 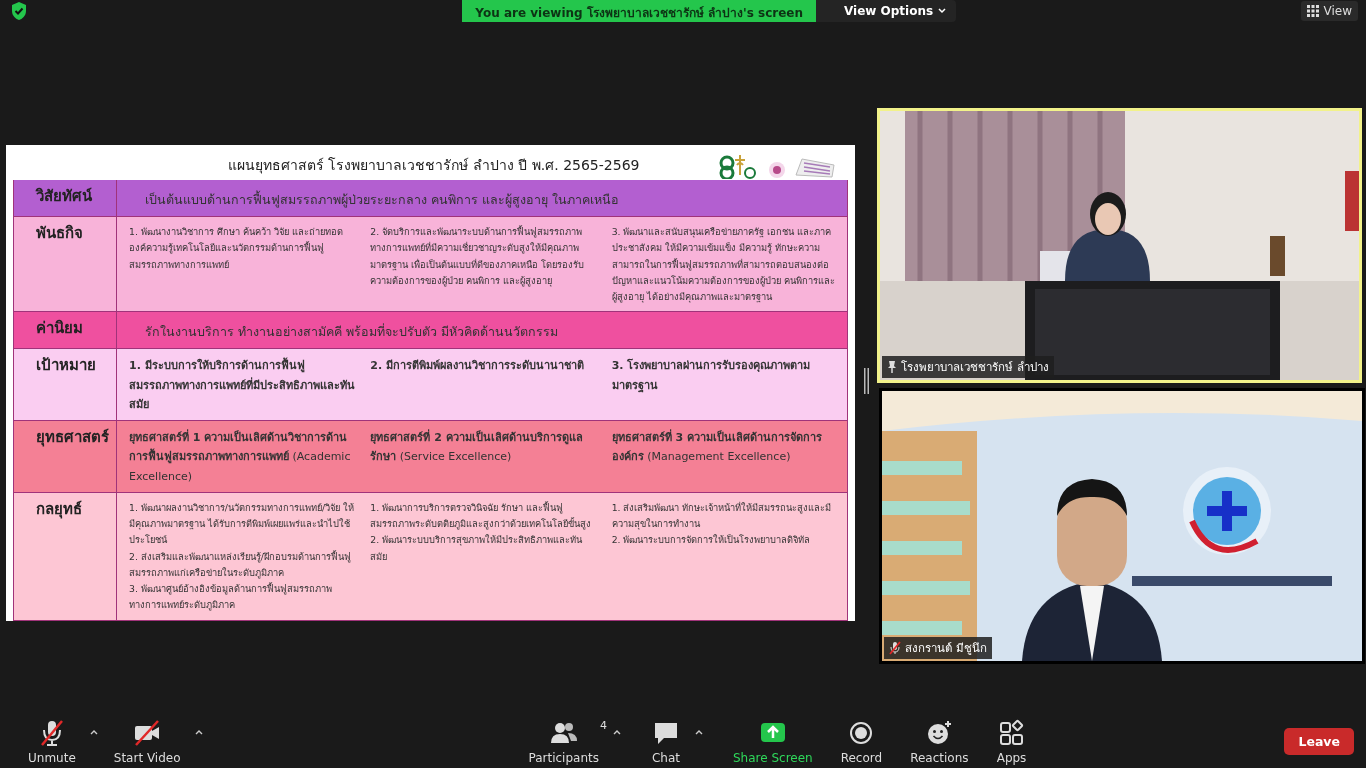 What do you see at coordinates (777, 169) in the screenshot?
I see `emblem-icon` at bounding box center [777, 169].